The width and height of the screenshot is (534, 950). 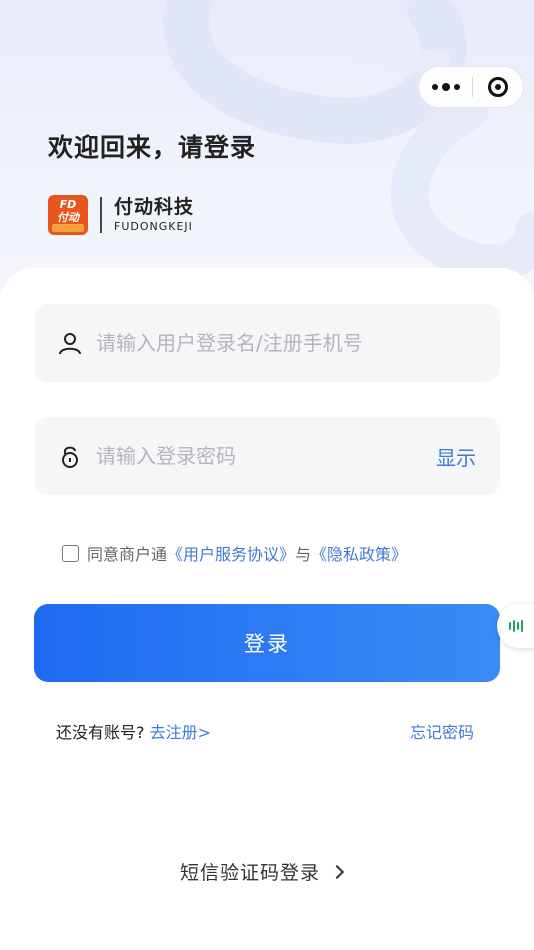 I want to click on mini-program-capsule, so click(x=471, y=87).